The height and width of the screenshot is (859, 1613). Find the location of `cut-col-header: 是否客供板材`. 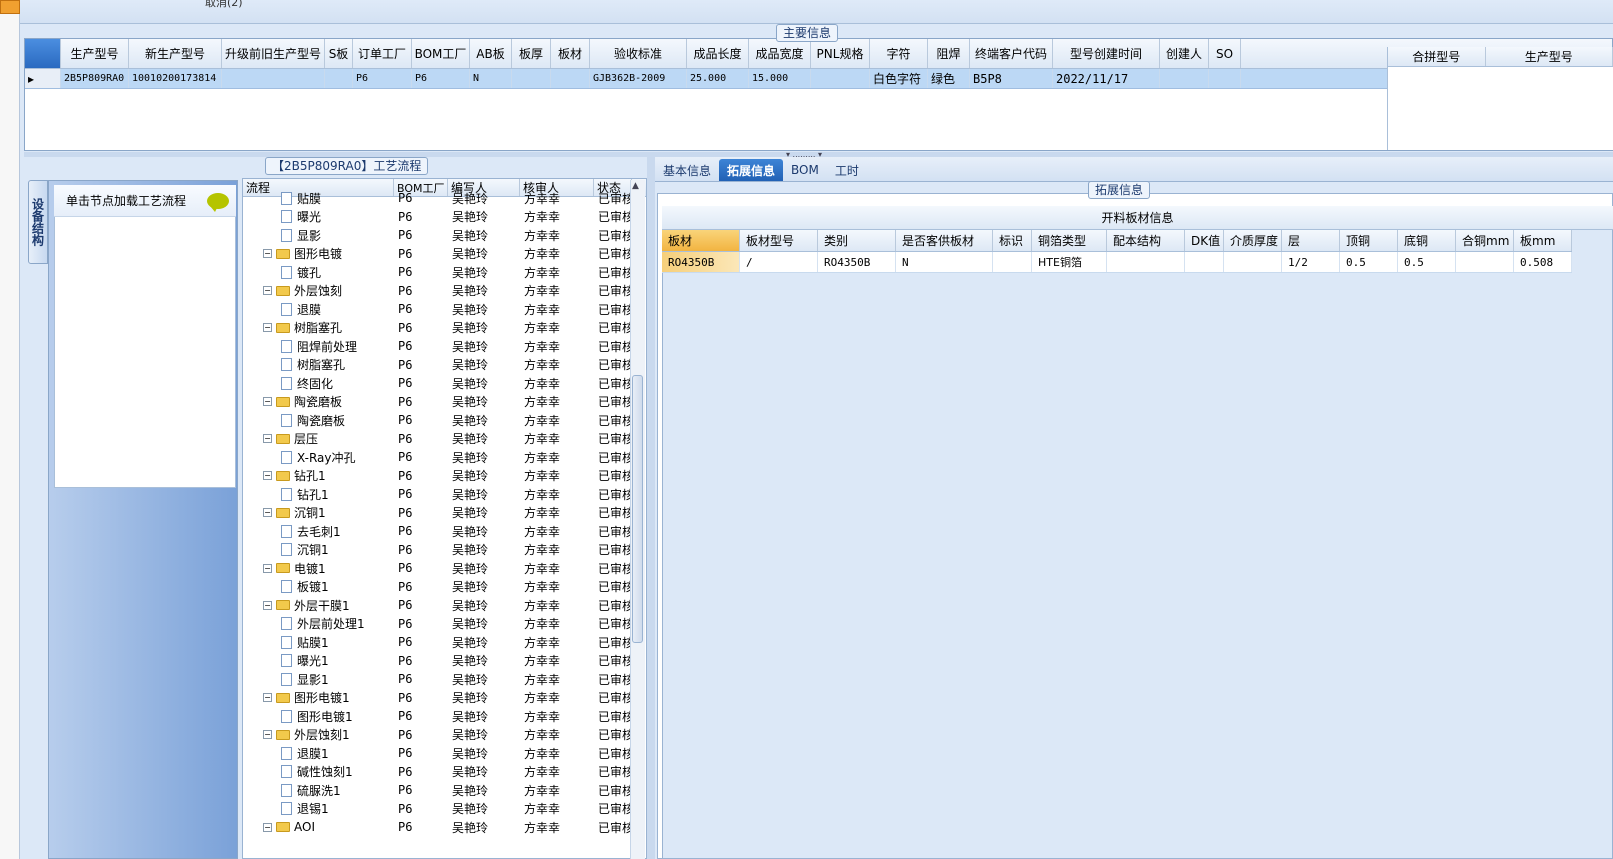

cut-col-header: 是否客供板材 is located at coordinates (944, 240).